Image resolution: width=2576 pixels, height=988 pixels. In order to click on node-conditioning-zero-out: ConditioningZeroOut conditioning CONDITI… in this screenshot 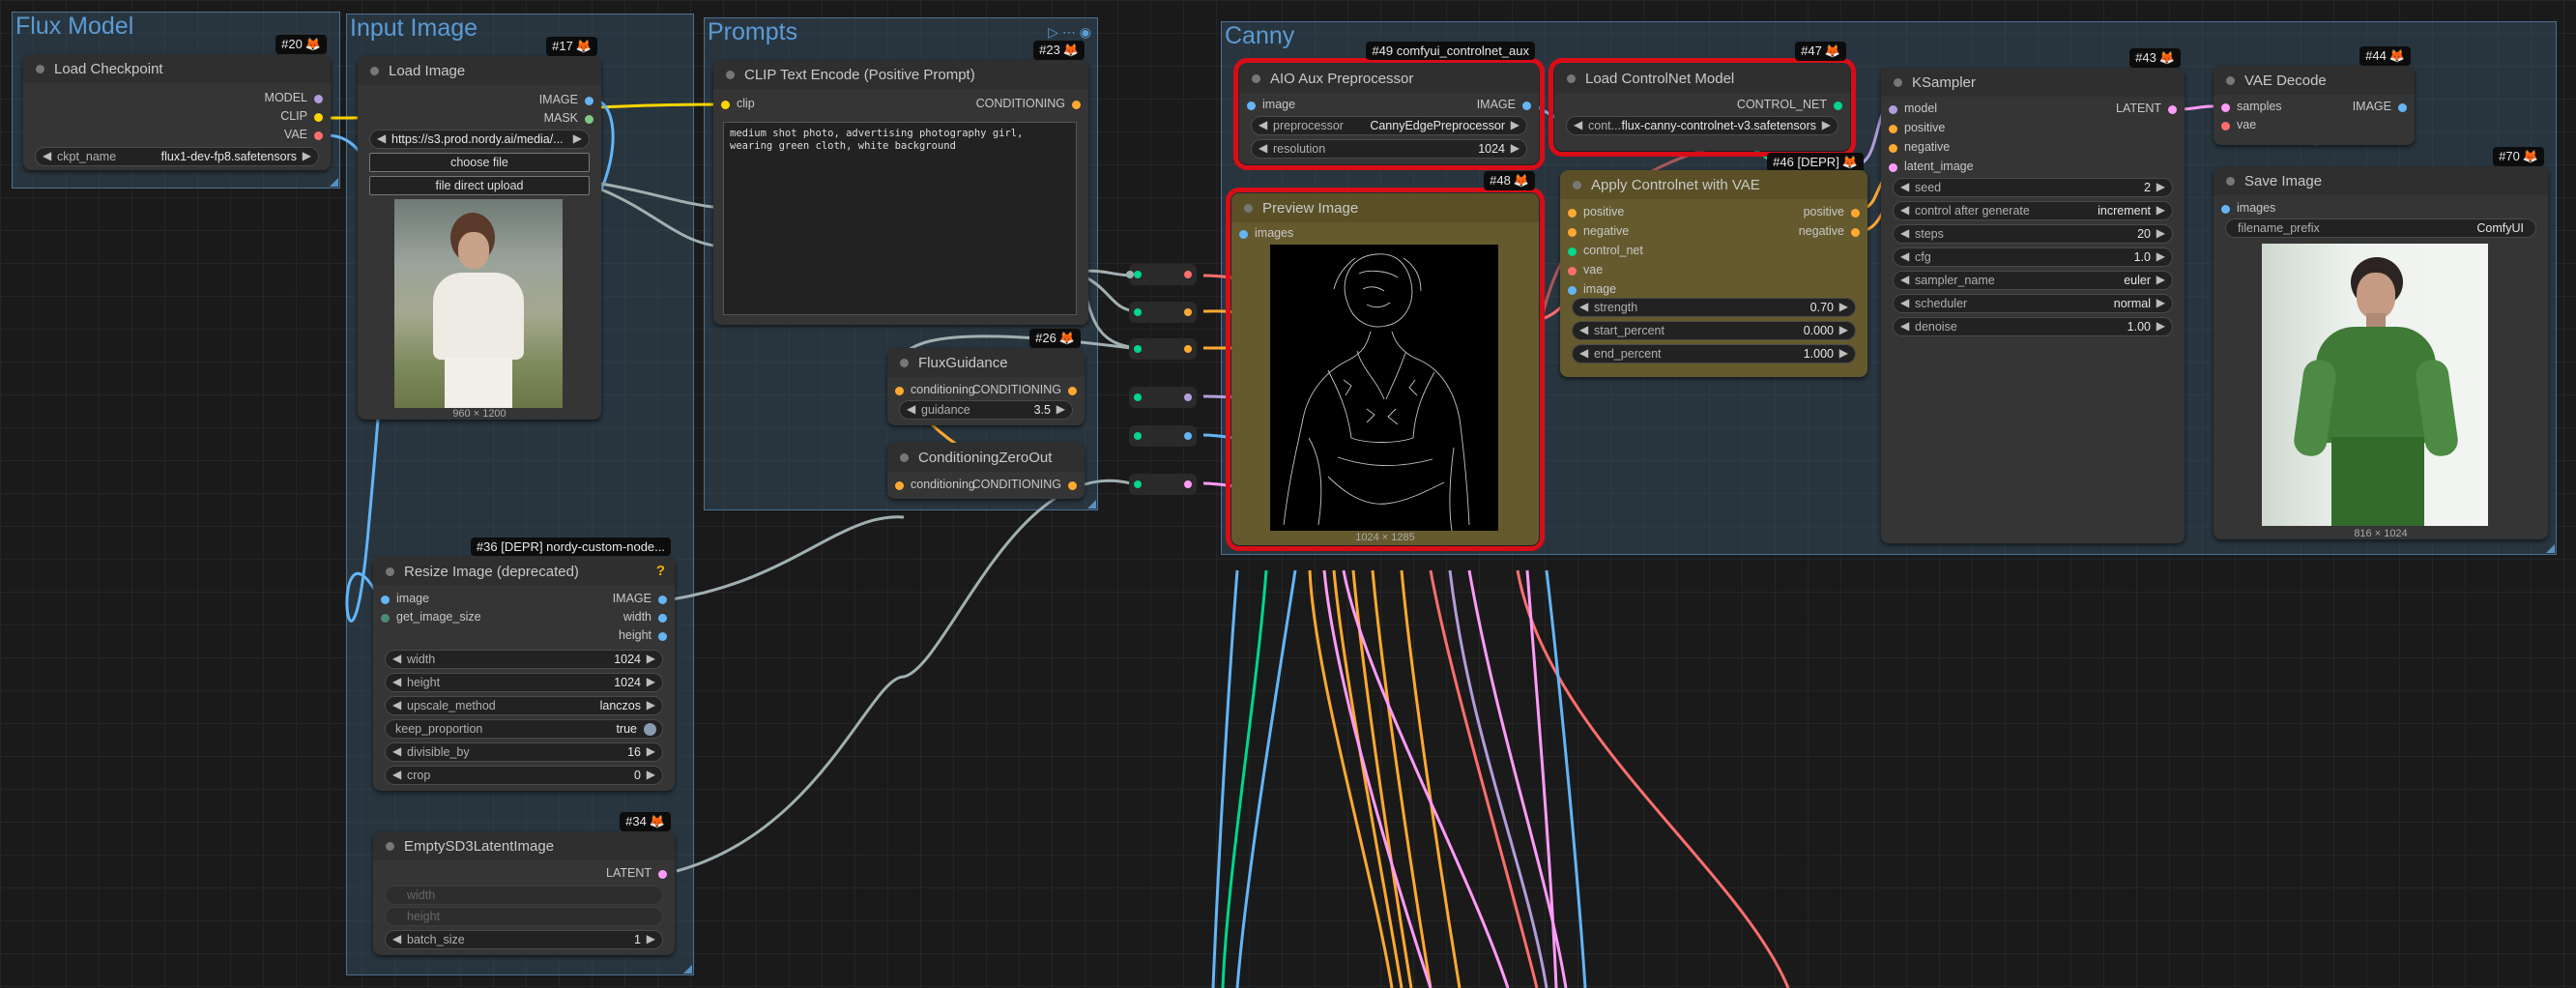, I will do `click(986, 471)`.